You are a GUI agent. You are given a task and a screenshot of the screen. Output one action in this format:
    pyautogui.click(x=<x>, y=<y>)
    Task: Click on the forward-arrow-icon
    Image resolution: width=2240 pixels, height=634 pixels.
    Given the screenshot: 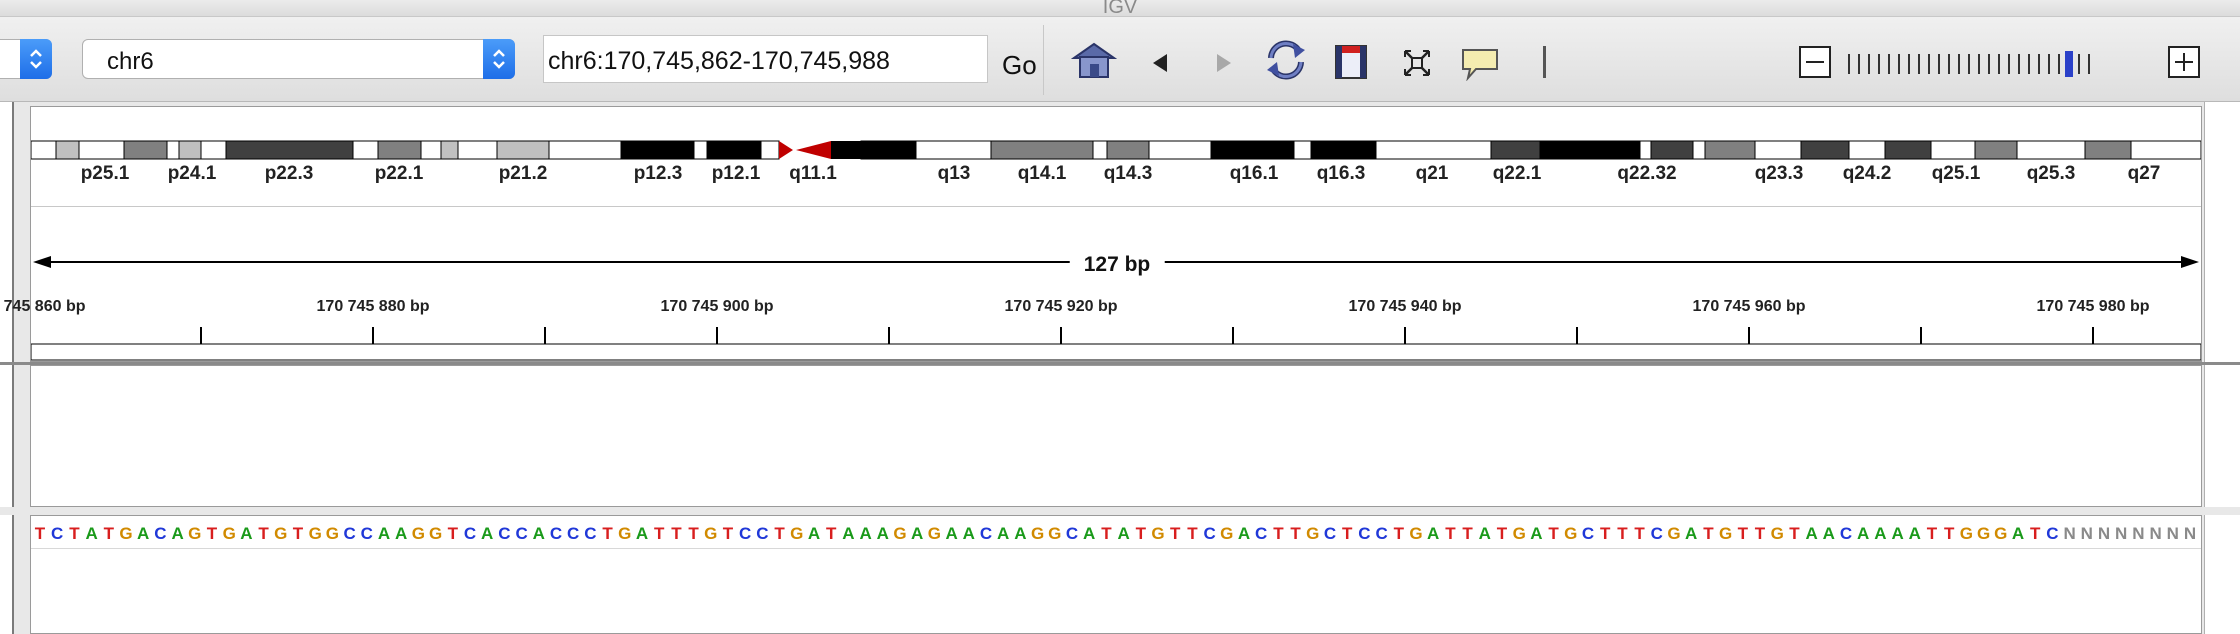 What is the action you would take?
    pyautogui.click(x=1224, y=65)
    